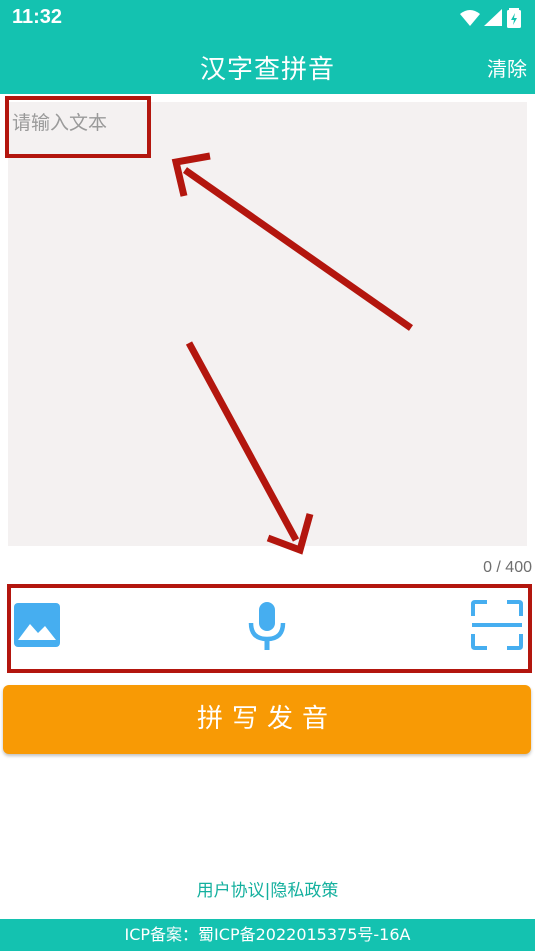 The image size is (535, 951). I want to click on footer-links: 用户协议|隐私政策, so click(267, 888).